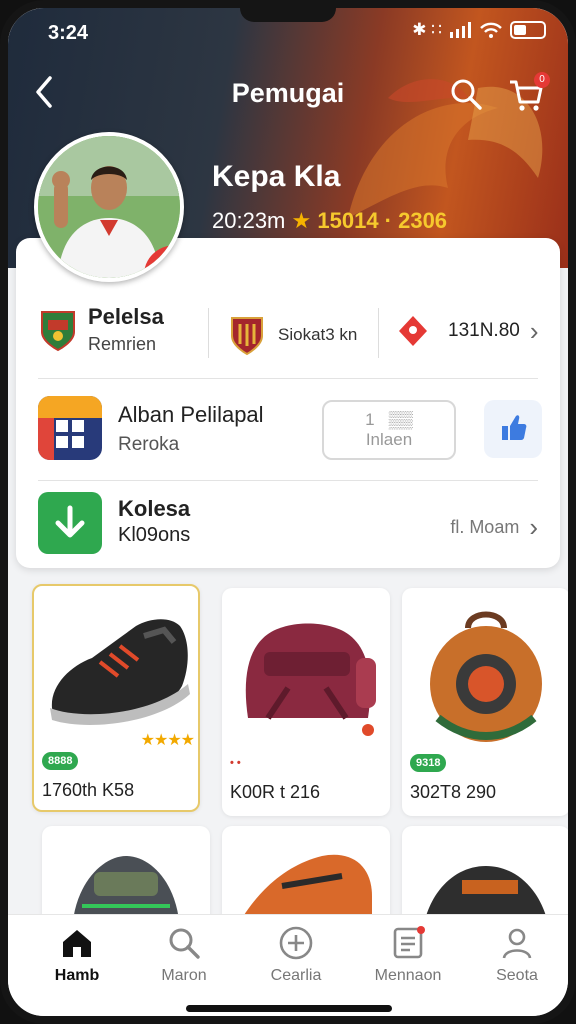 The image size is (576, 1024). Describe the element at coordinates (484, 330) in the screenshot. I see `location-value: 131N.80` at that location.